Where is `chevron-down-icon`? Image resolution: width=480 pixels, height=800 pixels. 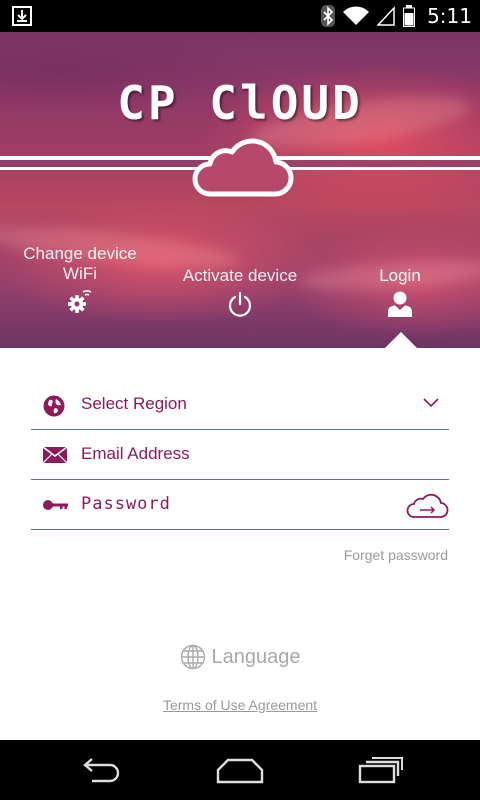
chevron-down-icon is located at coordinates (431, 403).